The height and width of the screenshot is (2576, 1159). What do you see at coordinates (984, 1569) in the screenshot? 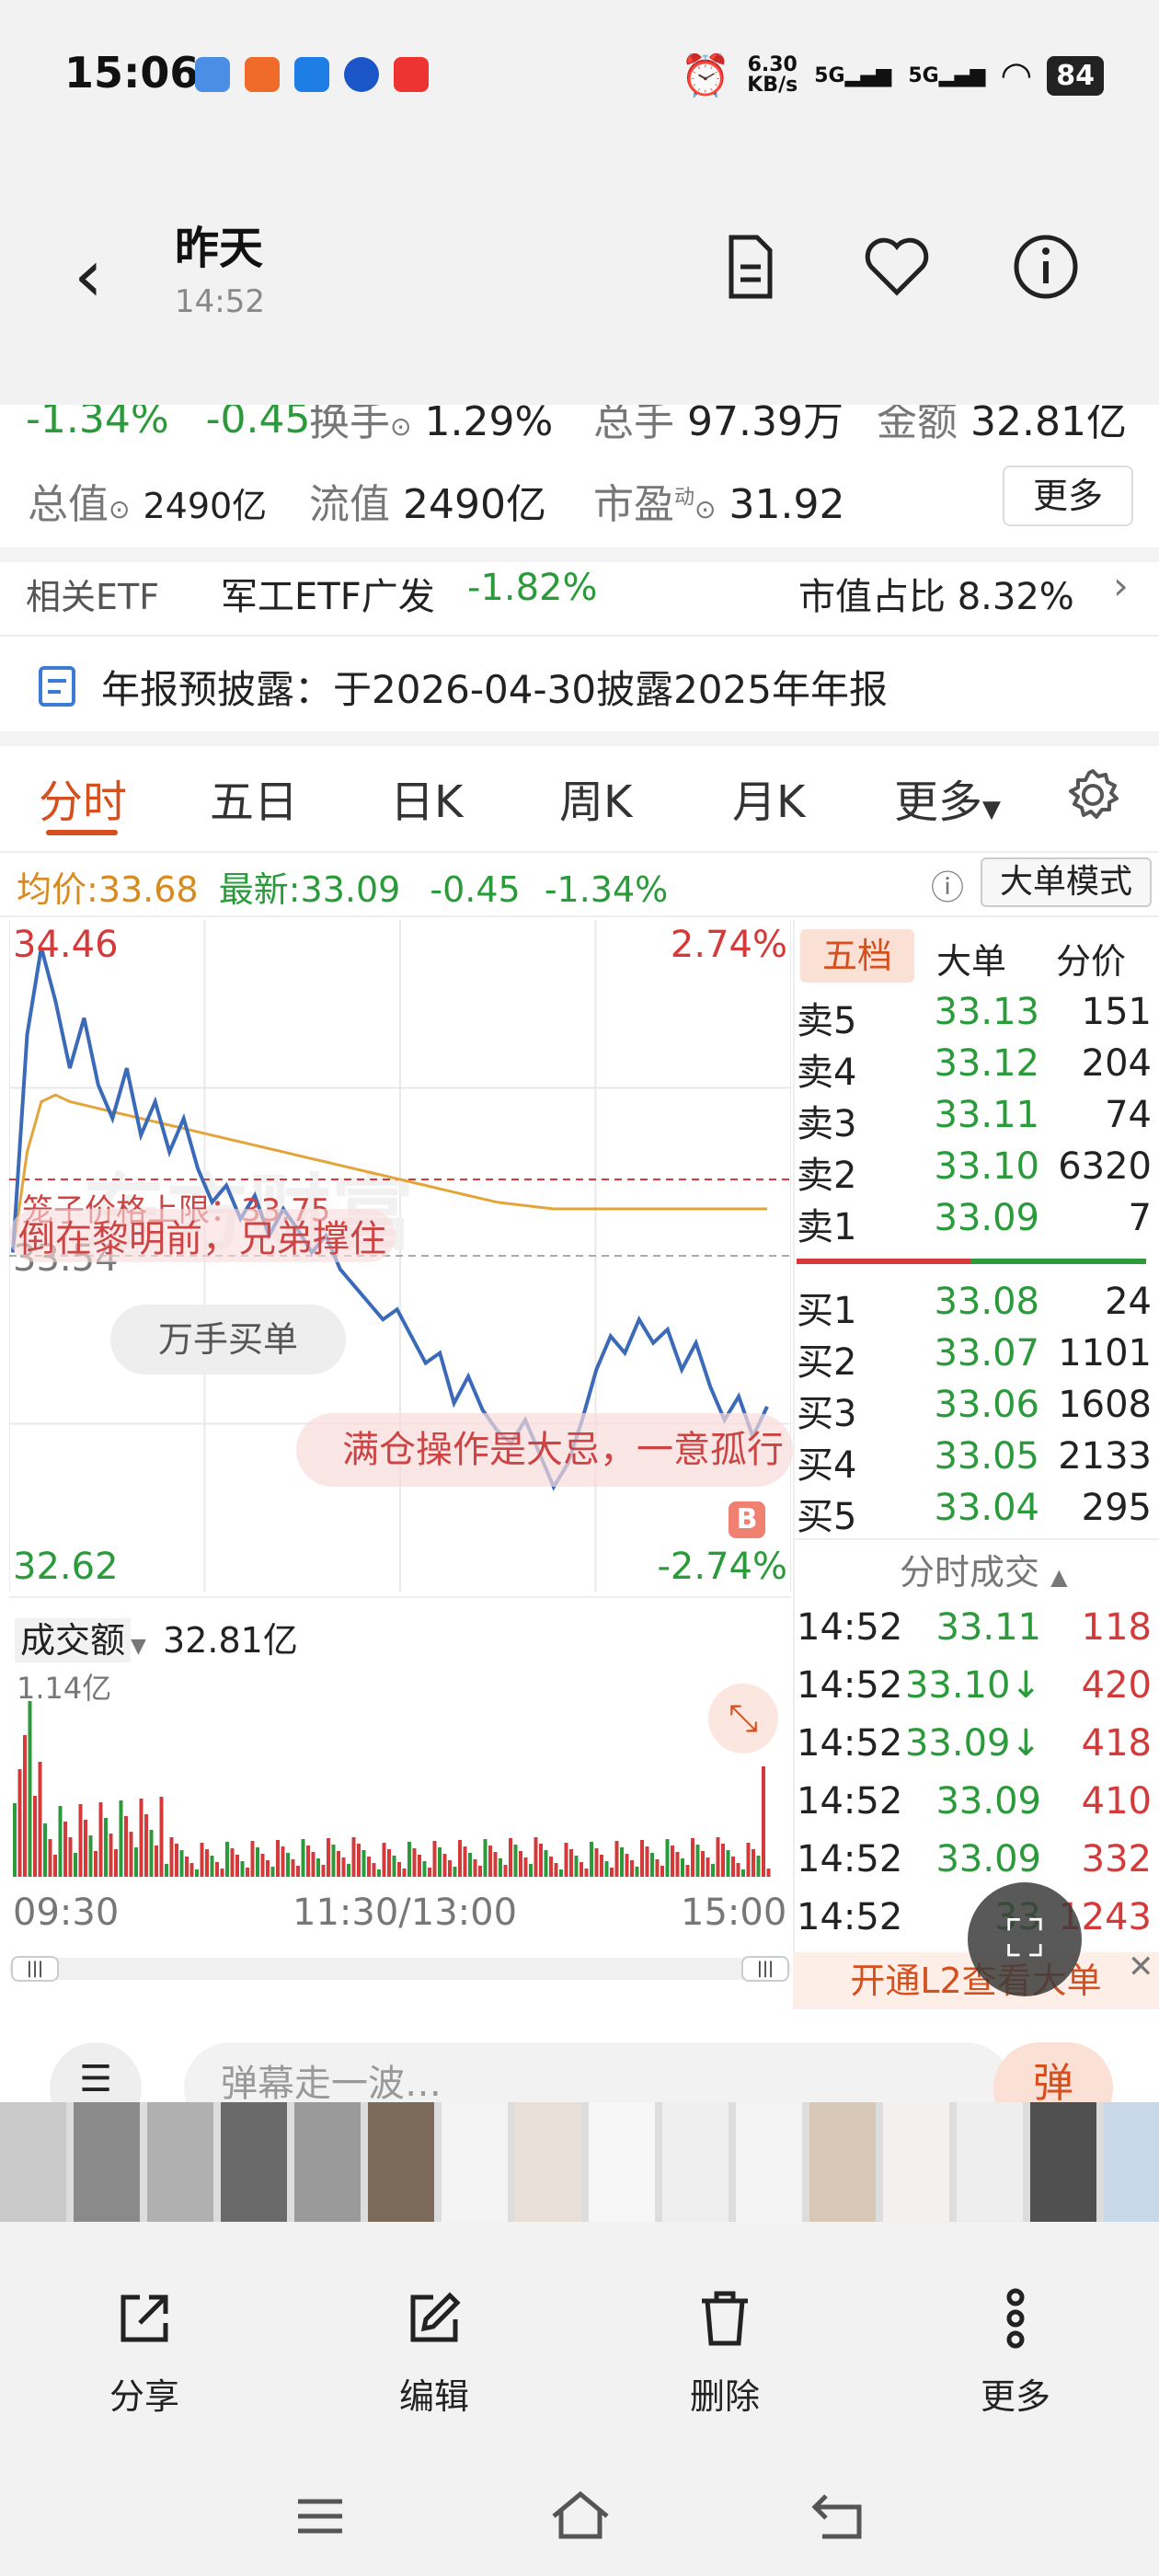
I see `ticks-title: 分时成交 ▲` at bounding box center [984, 1569].